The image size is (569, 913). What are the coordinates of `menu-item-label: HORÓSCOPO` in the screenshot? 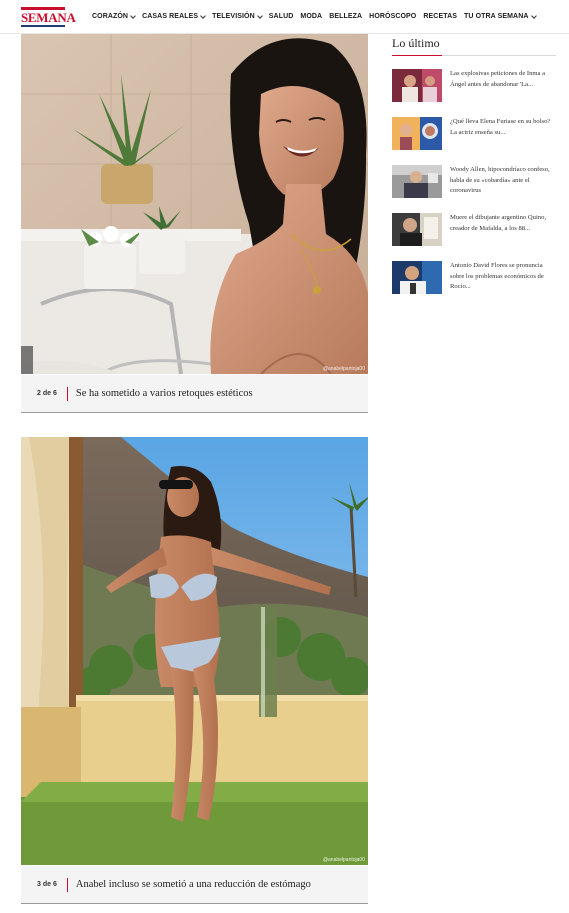 It's located at (393, 16).